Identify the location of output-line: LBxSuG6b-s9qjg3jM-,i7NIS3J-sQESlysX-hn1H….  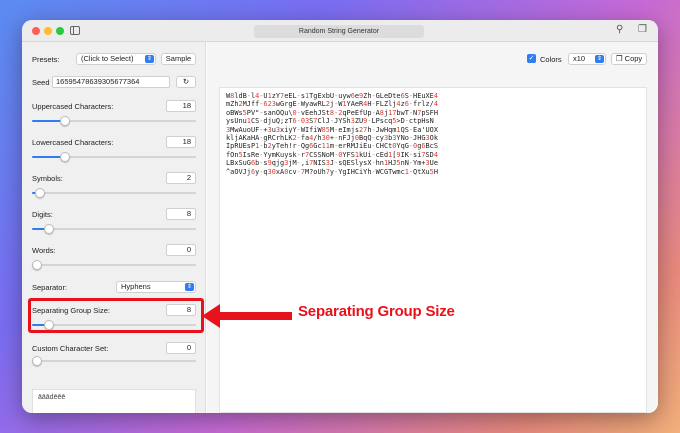
(332, 163).